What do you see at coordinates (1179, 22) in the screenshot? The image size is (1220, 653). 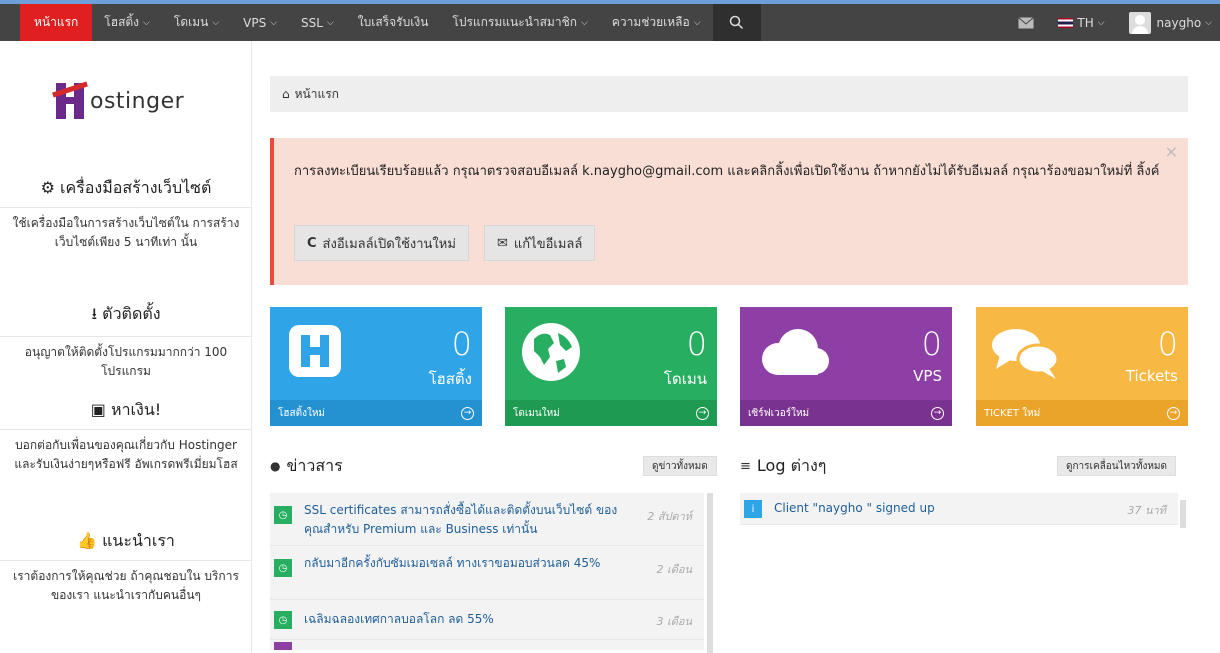 I see `username: naygho` at bounding box center [1179, 22].